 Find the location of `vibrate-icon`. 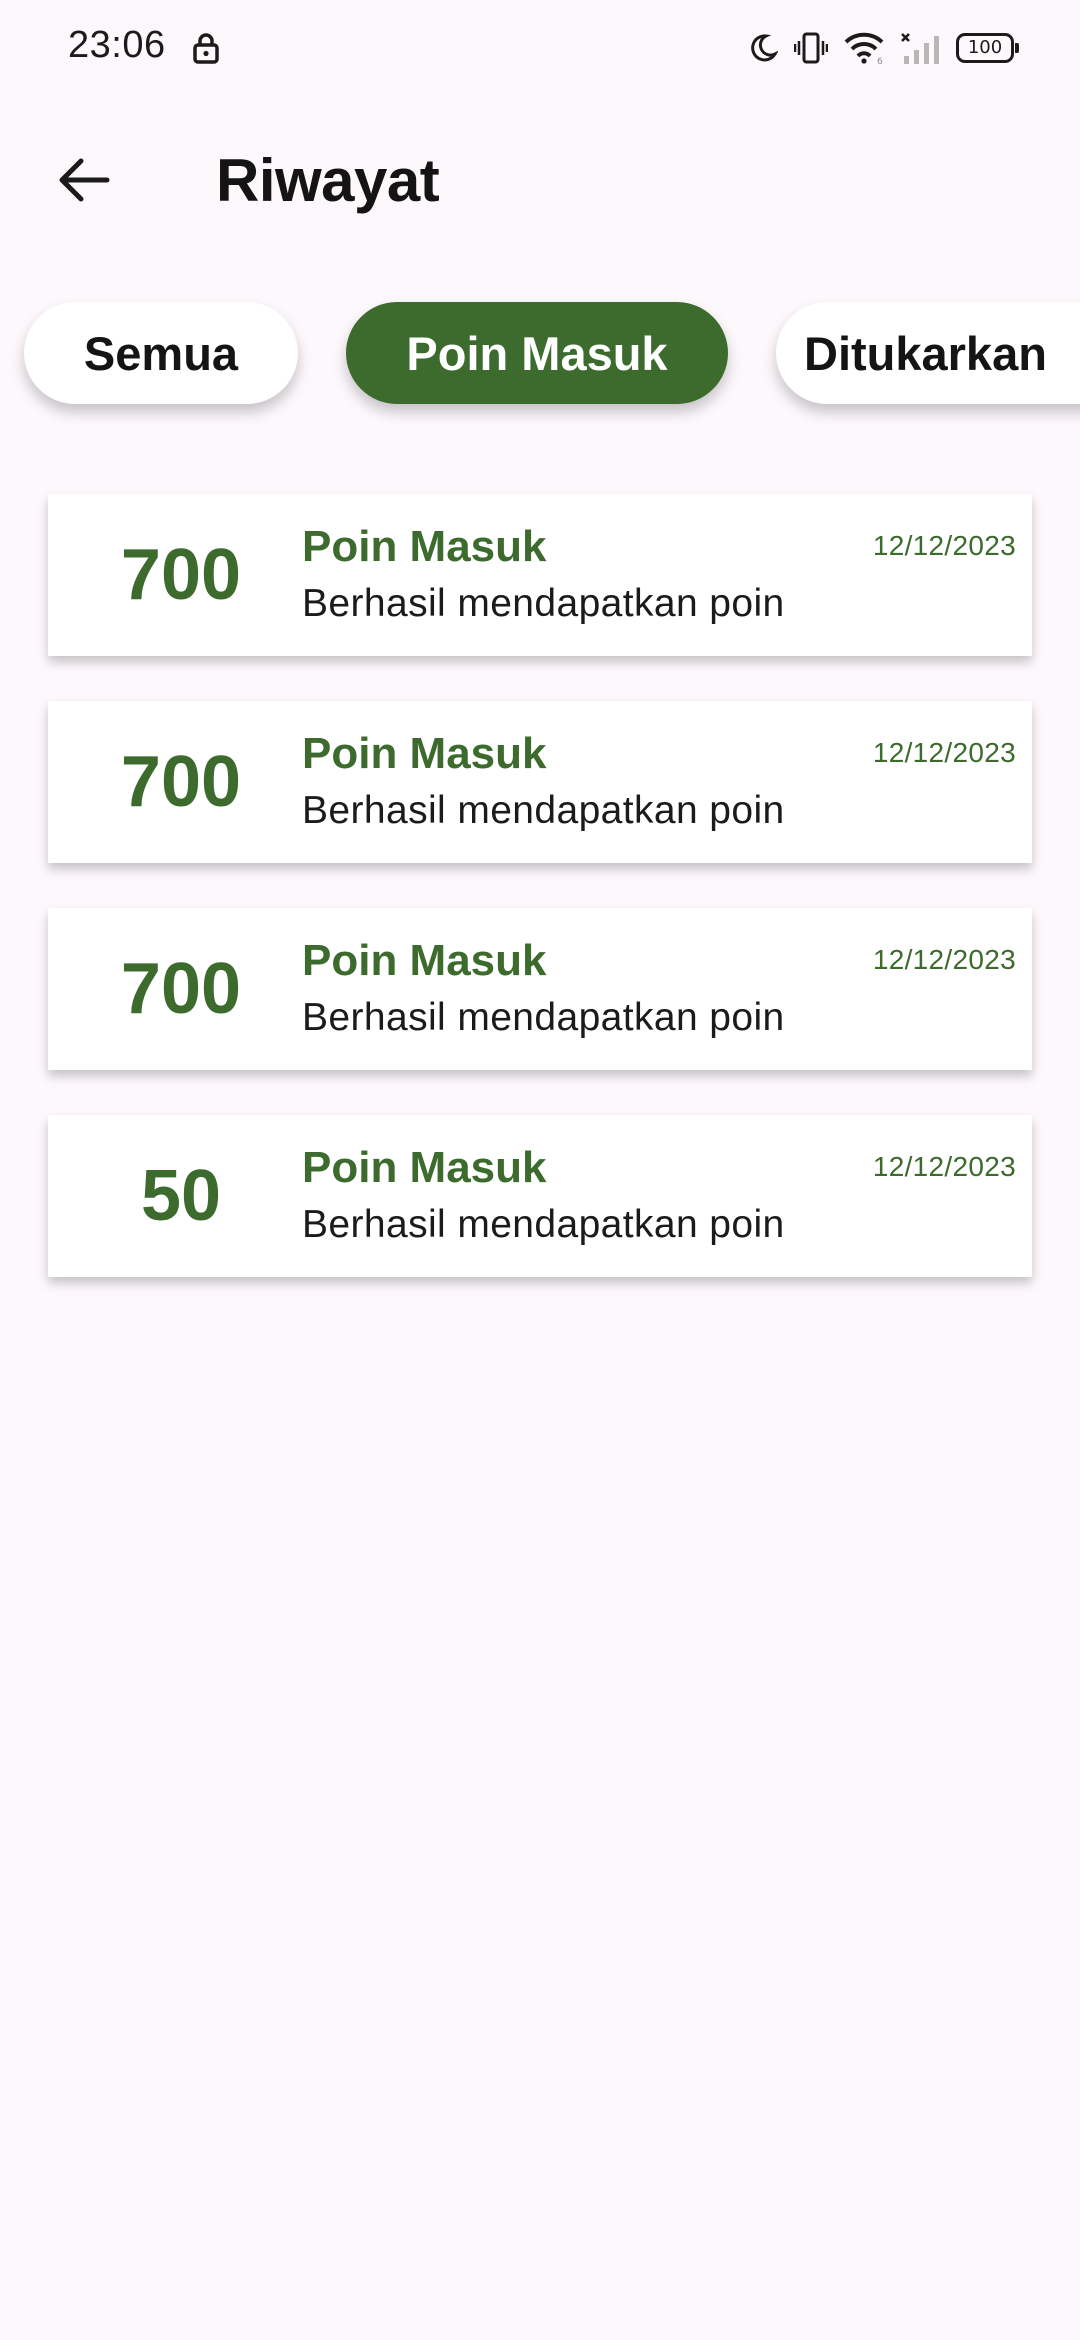

vibrate-icon is located at coordinates (811, 48).